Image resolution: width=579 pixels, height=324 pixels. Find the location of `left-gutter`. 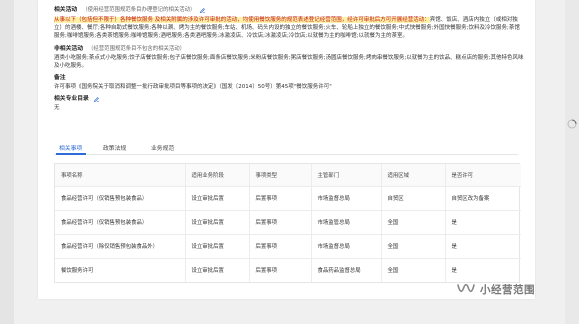

left-gutter is located at coordinates (7, 162).